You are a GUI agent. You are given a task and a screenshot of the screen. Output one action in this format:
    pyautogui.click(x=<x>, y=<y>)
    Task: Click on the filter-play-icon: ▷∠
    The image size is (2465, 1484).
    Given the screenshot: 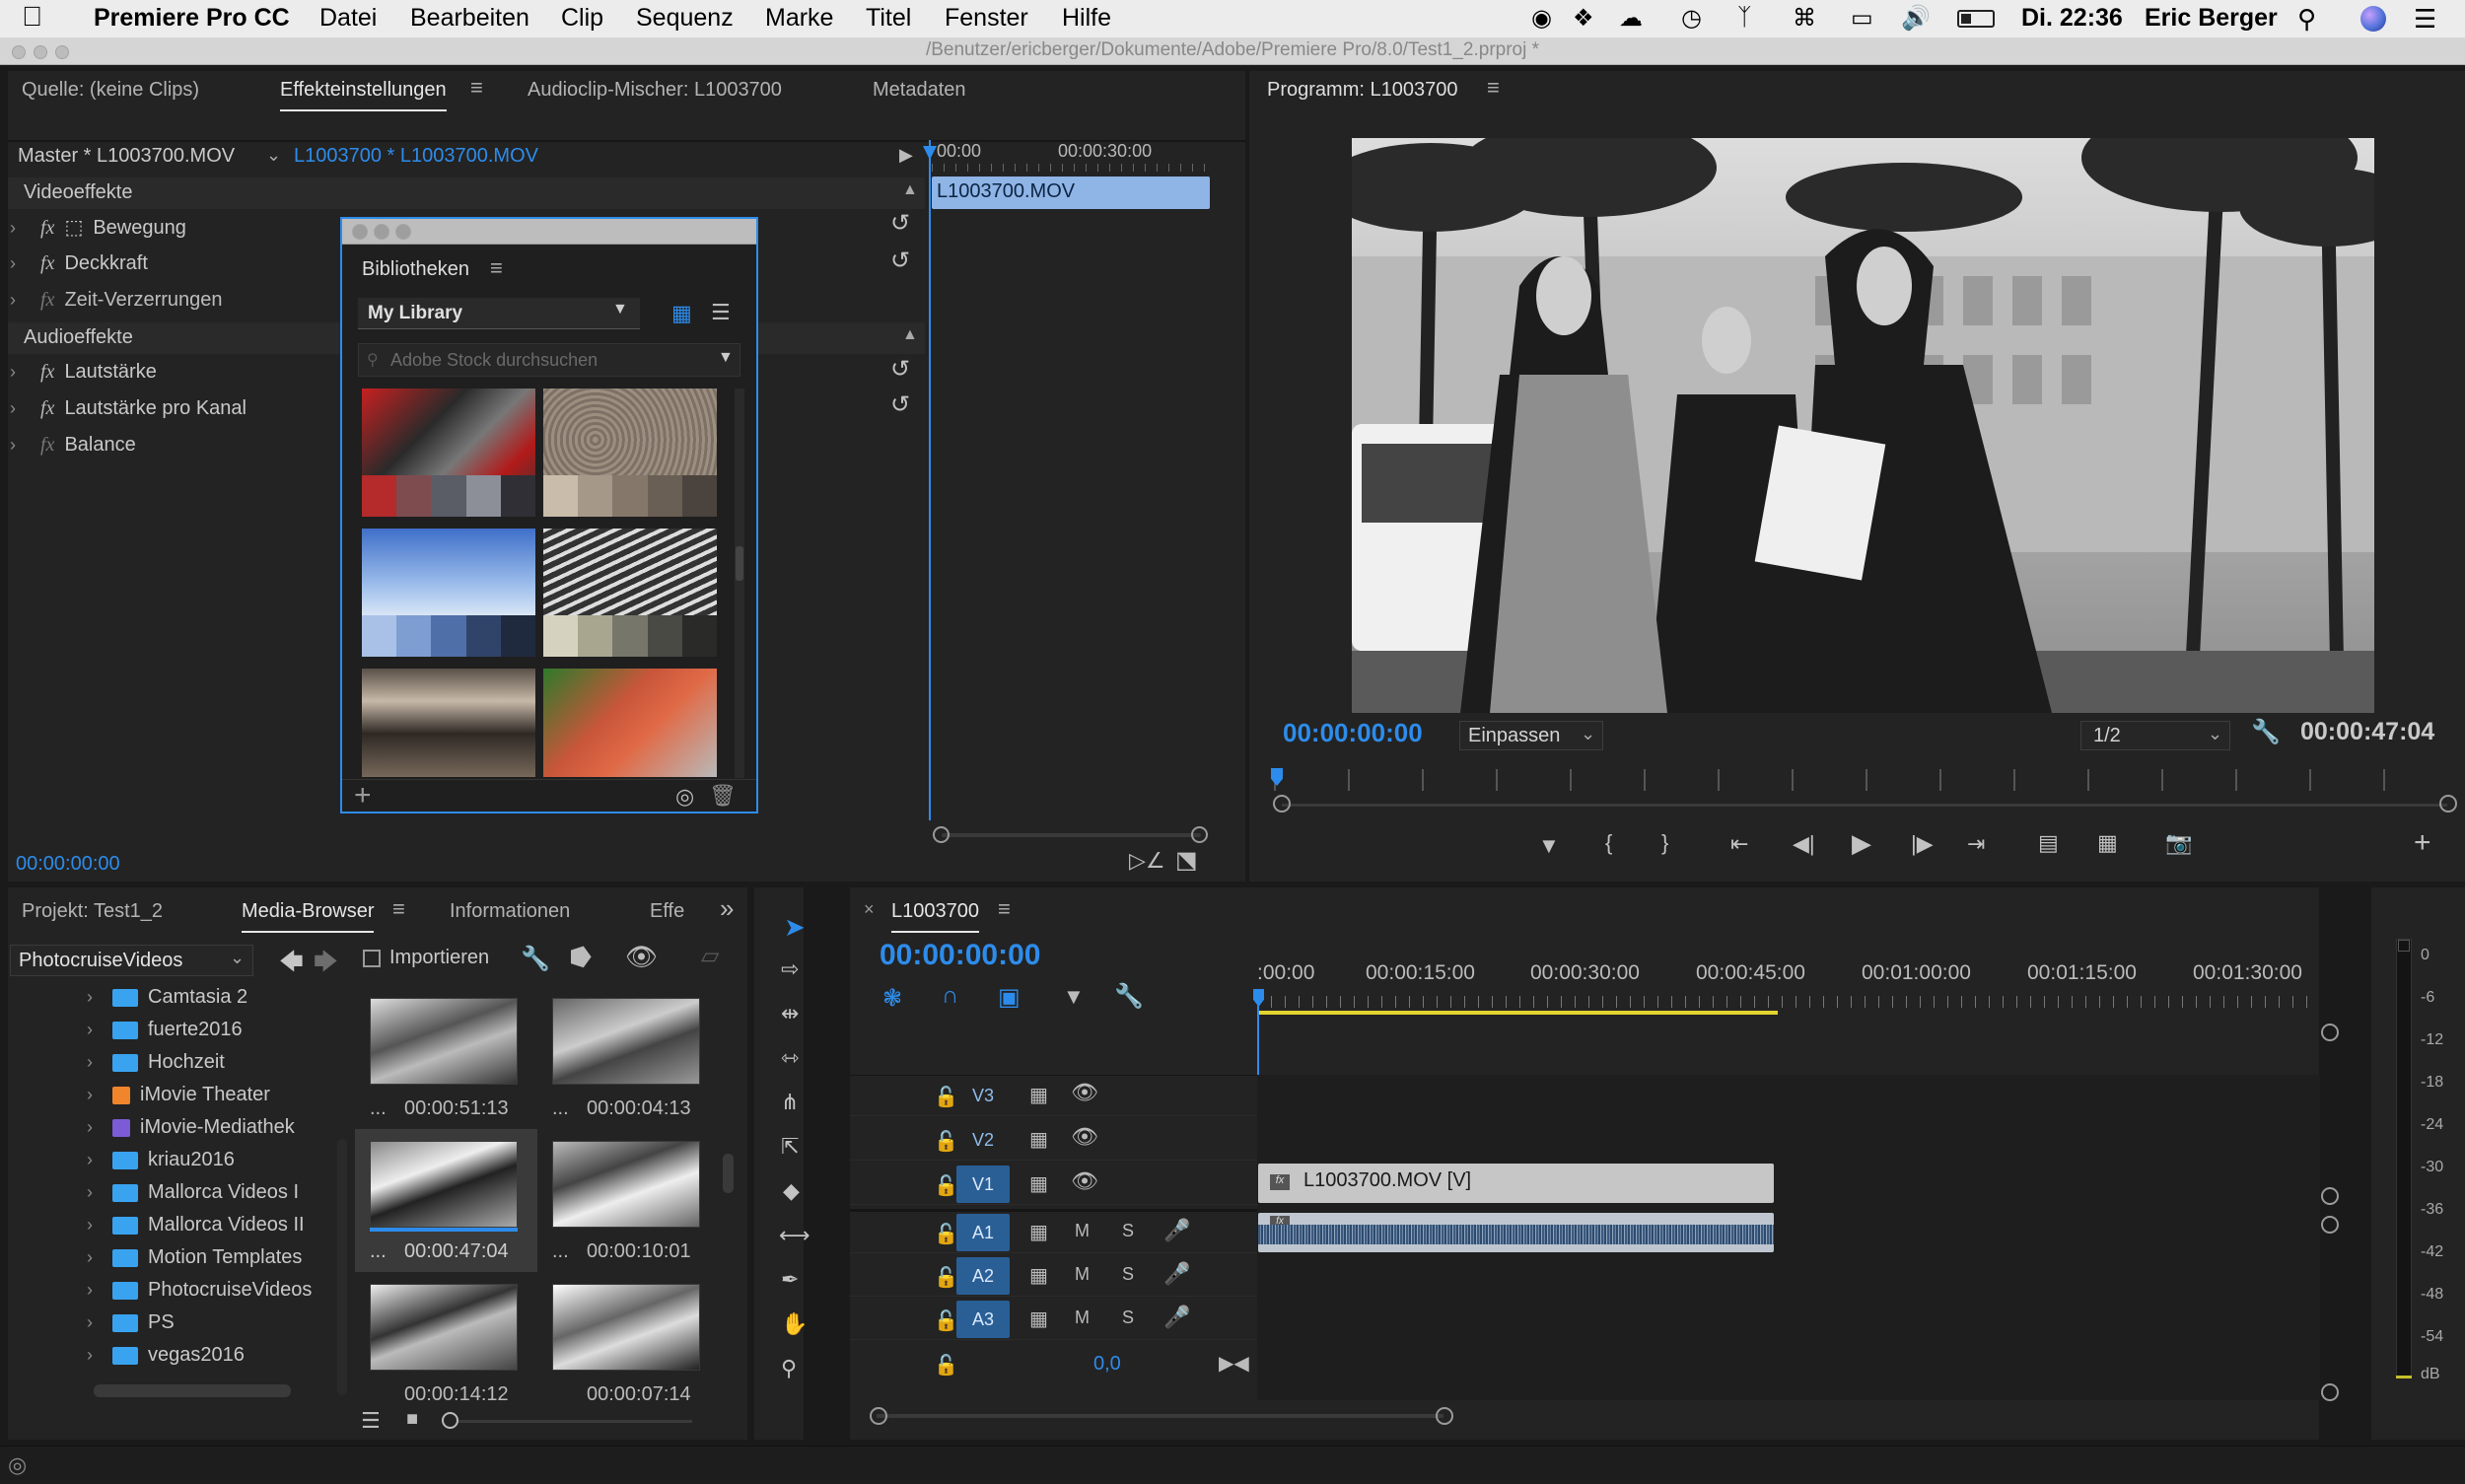 What is the action you would take?
    pyautogui.click(x=1147, y=861)
    